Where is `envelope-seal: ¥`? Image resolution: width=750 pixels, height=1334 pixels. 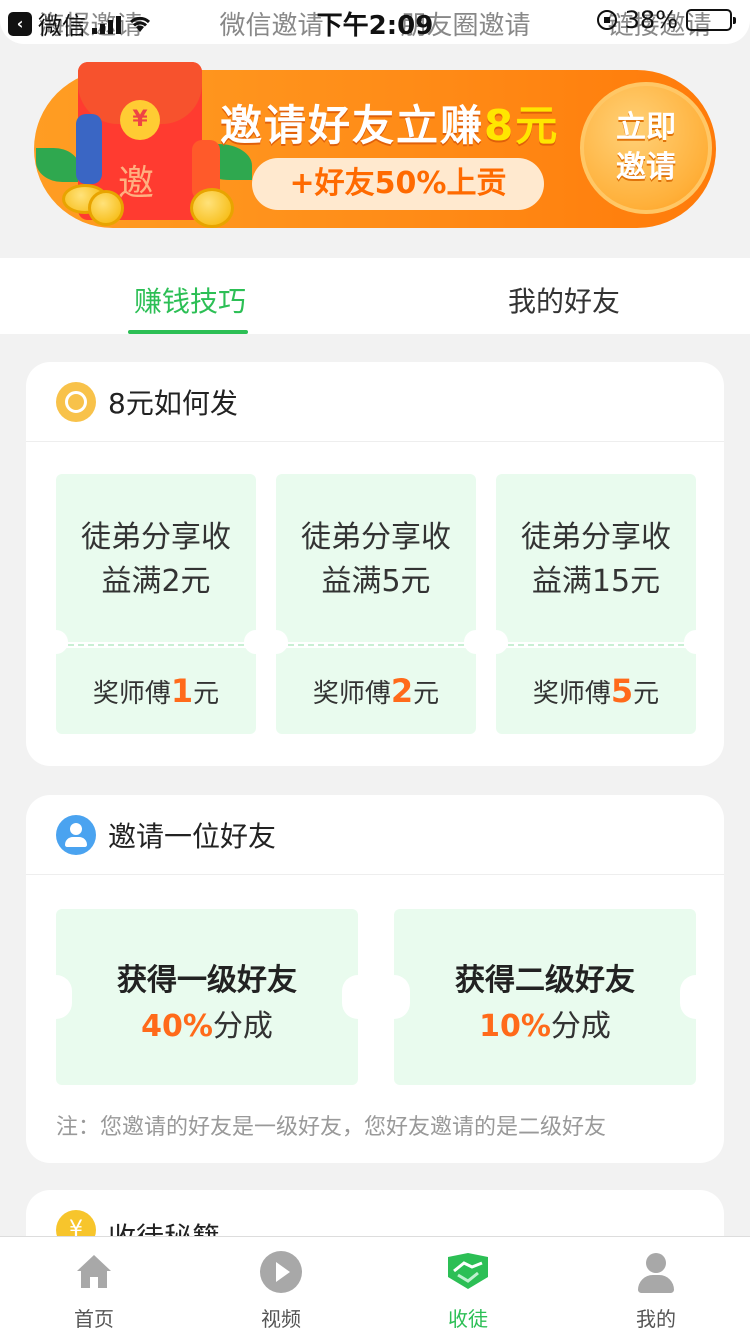
envelope-seal: ¥ is located at coordinates (140, 120).